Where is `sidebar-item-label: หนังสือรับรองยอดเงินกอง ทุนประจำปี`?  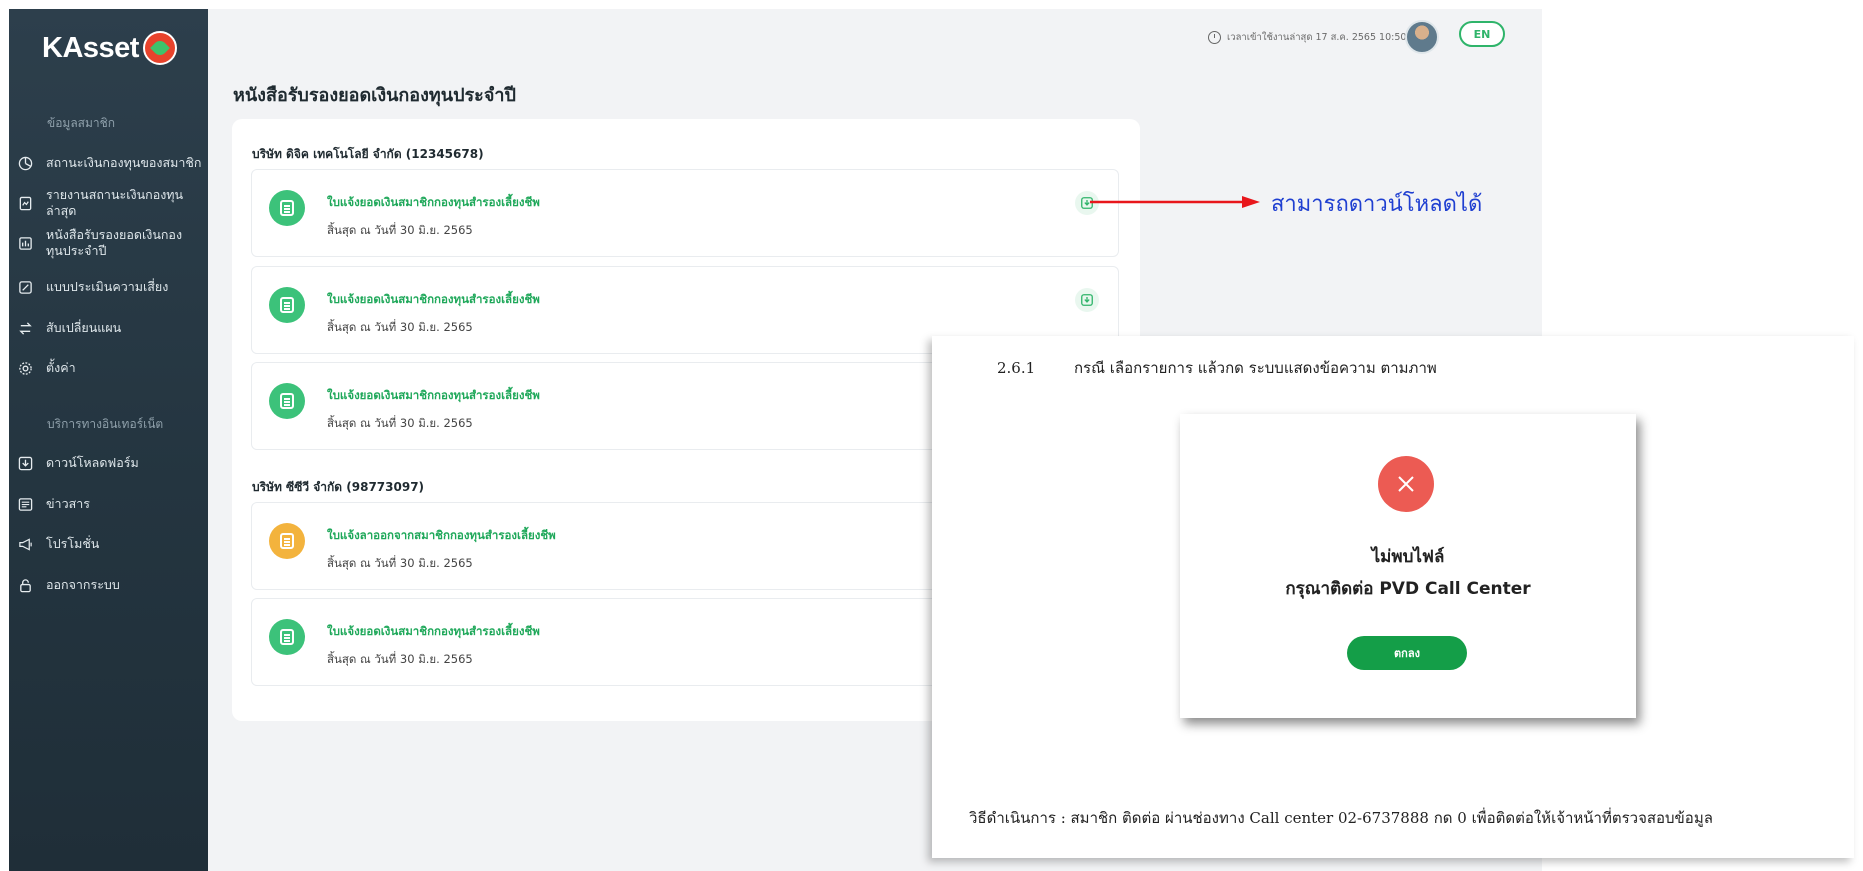
sidebar-item-label: หนังสือรับรองยอดเงินกอง ทุนประจำปี is located at coordinates (114, 242).